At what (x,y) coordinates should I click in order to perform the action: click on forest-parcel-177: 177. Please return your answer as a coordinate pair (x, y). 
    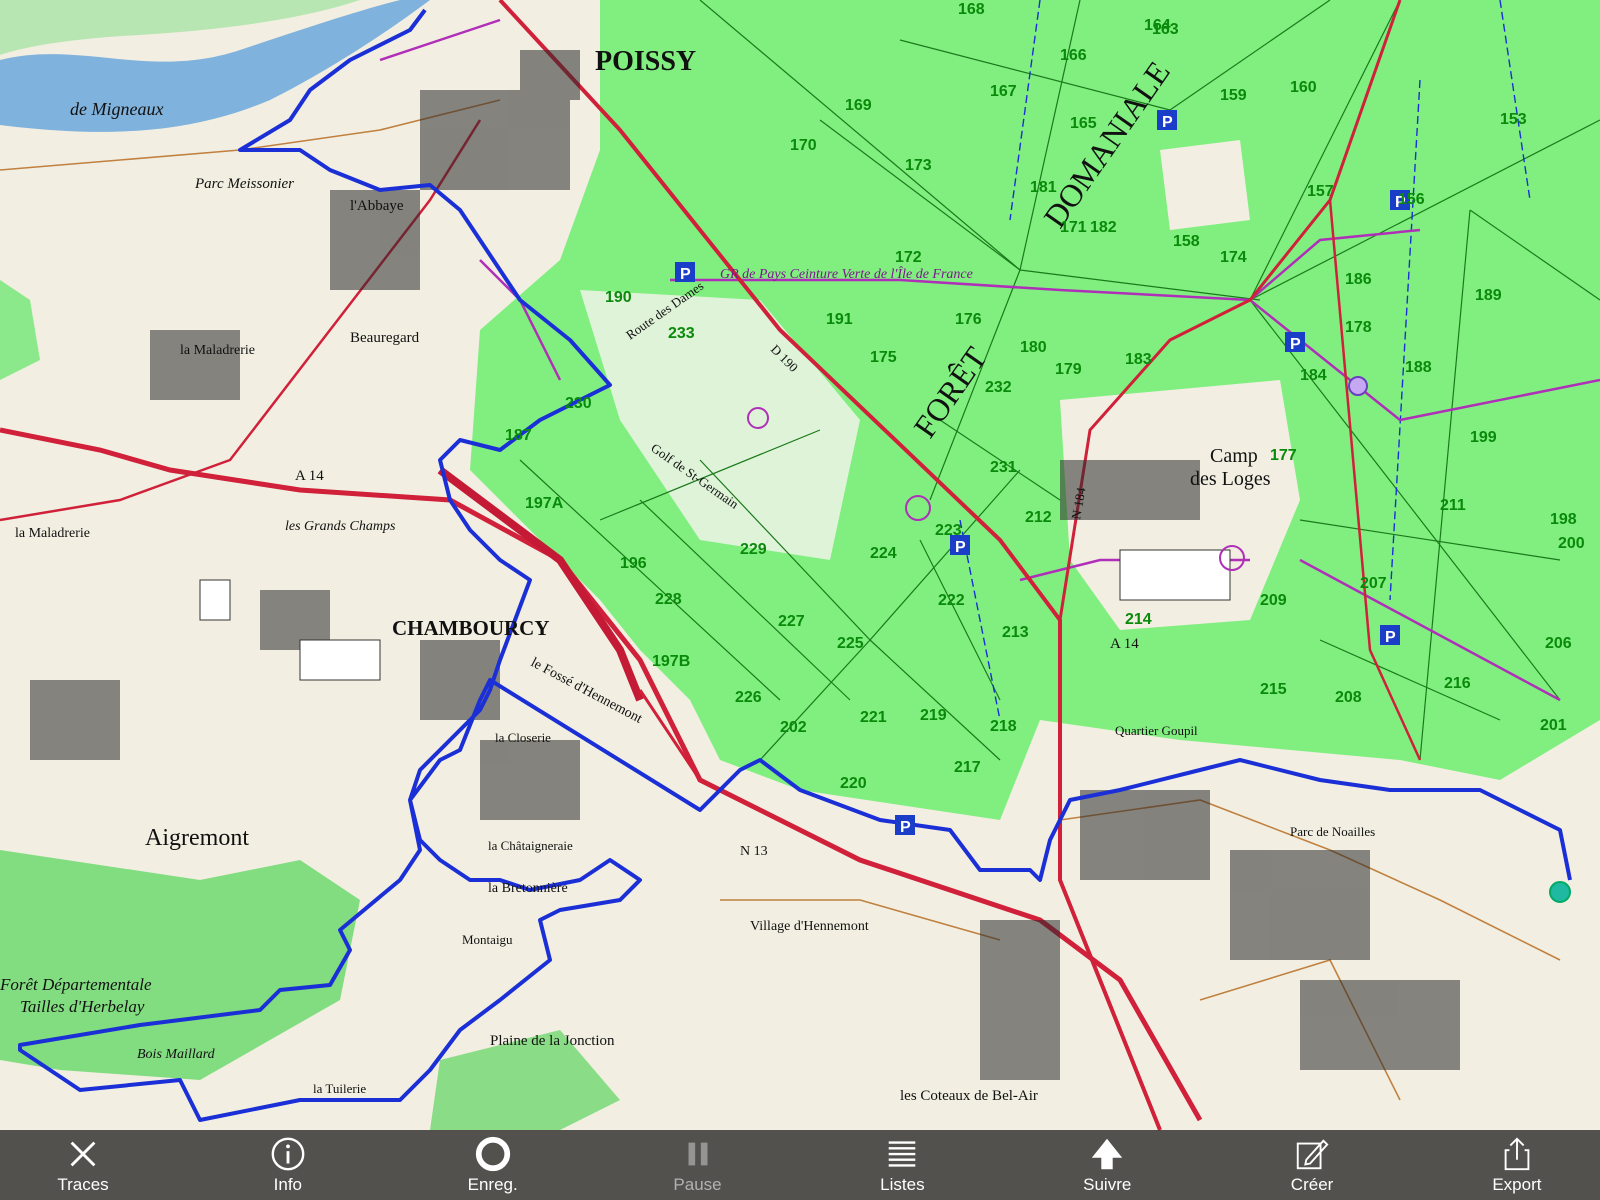
    Looking at the image, I should click on (1283, 455).